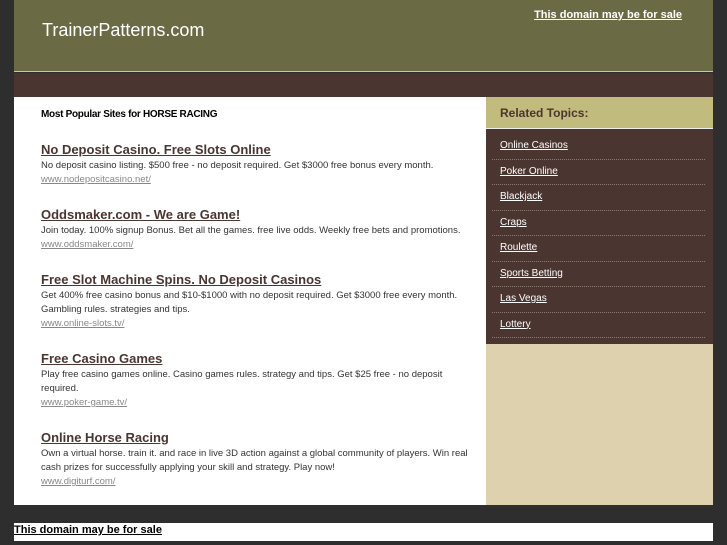  Describe the element at coordinates (256, 403) in the screenshot. I see `result-url-link: www.poker-game.tv/` at that location.